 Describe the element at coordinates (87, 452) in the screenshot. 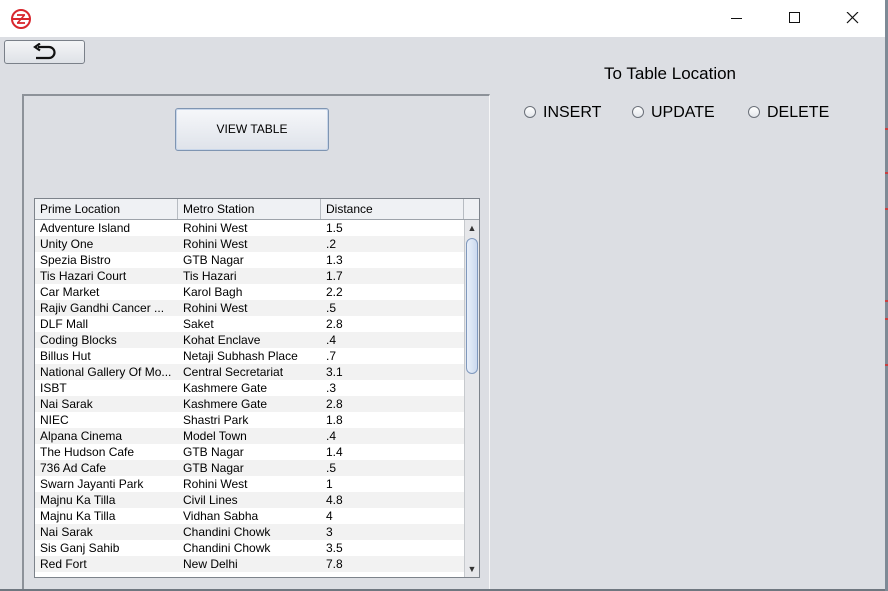

I see `table-cell: The Hudson Cafe` at that location.